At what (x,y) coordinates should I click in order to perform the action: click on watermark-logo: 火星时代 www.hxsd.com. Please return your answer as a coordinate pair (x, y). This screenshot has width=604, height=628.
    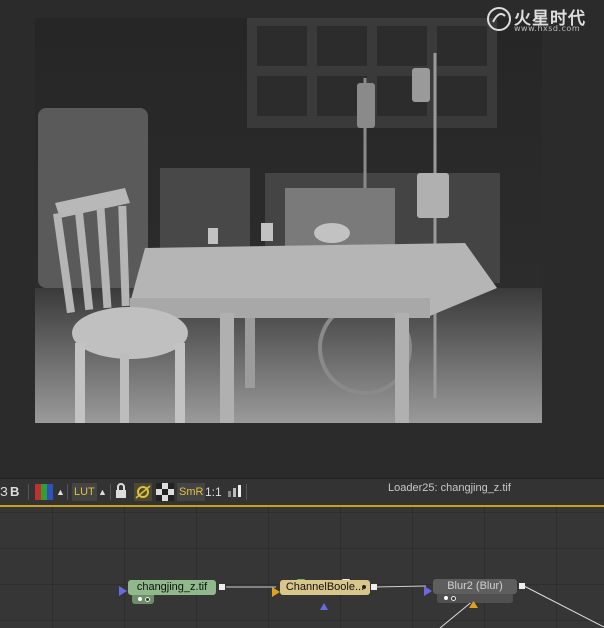
    Looking at the image, I should click on (542, 21).